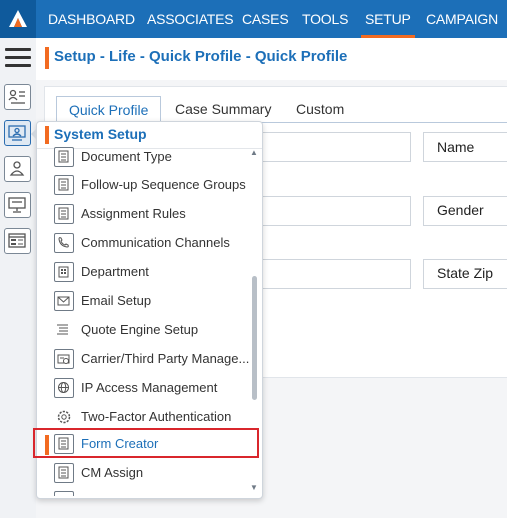  I want to click on menu-item-document-type: Document Type, so click(144, 158).